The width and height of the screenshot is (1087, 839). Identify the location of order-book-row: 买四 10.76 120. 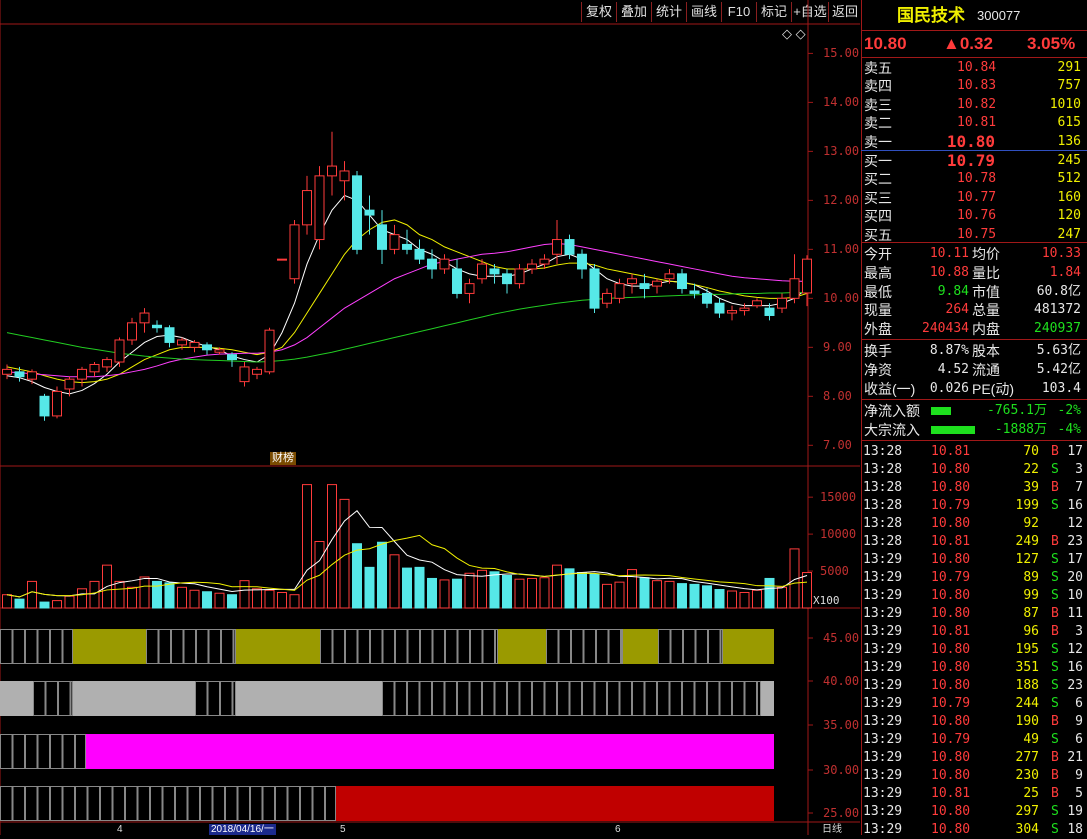
(973, 216).